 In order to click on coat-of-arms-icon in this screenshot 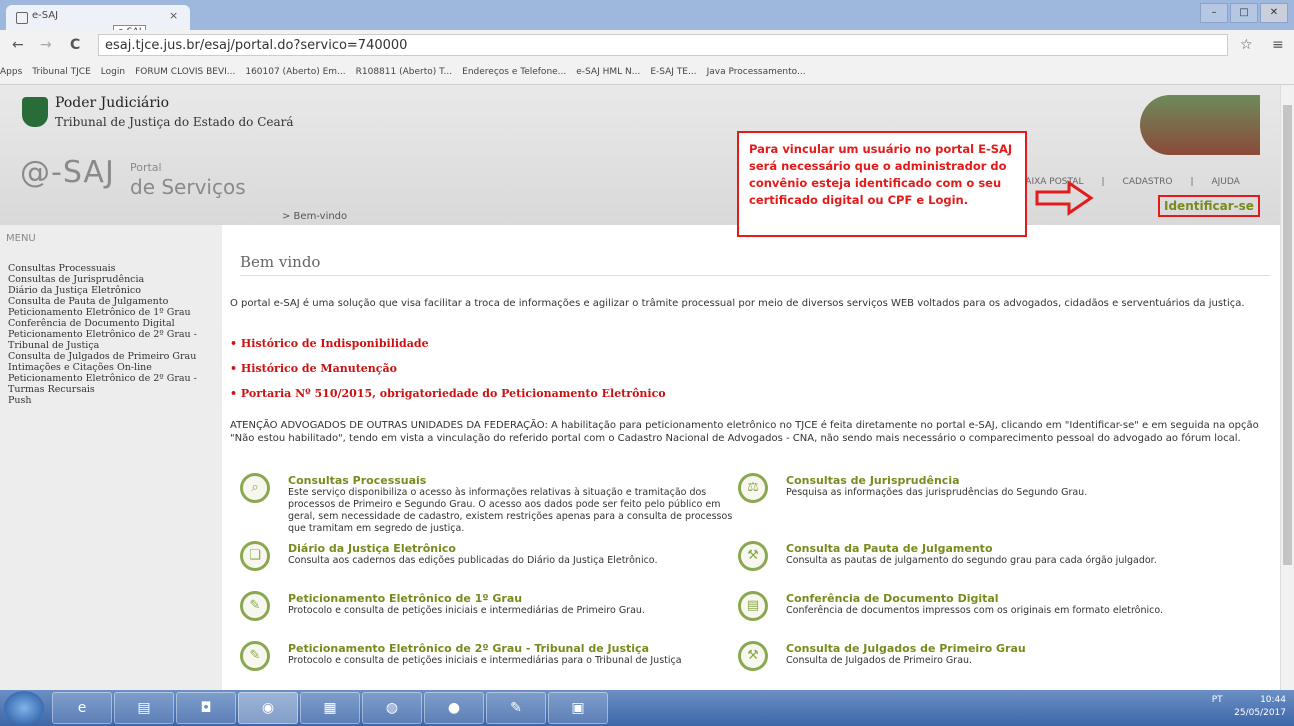, I will do `click(35, 112)`.